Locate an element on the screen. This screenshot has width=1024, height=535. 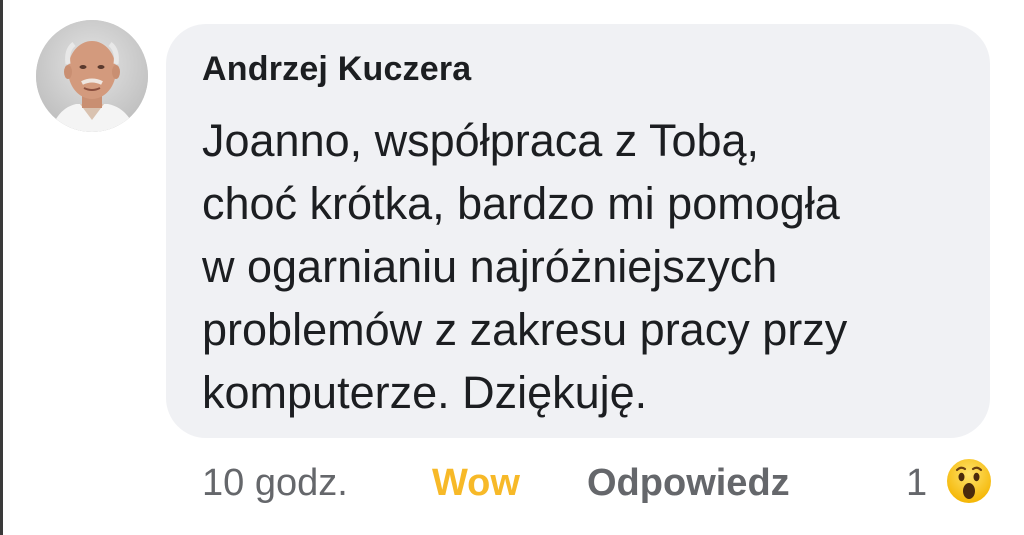
comment-text-line: w ogarnianiu najróżniejszych is located at coordinates (490, 266).